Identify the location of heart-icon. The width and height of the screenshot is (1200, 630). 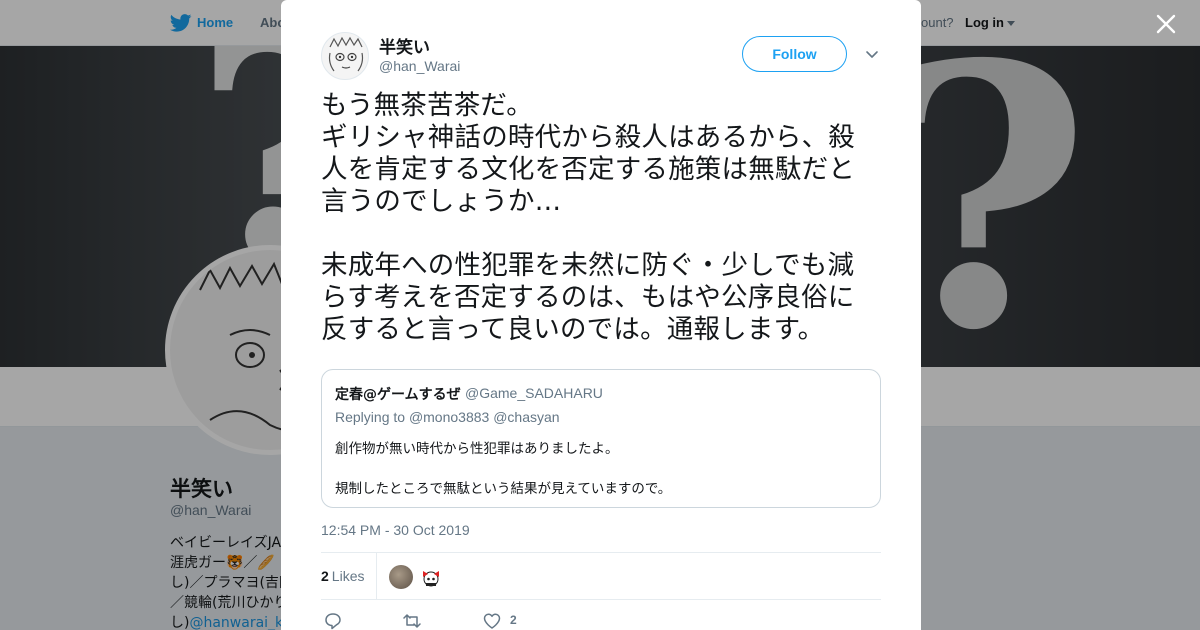
(492, 621).